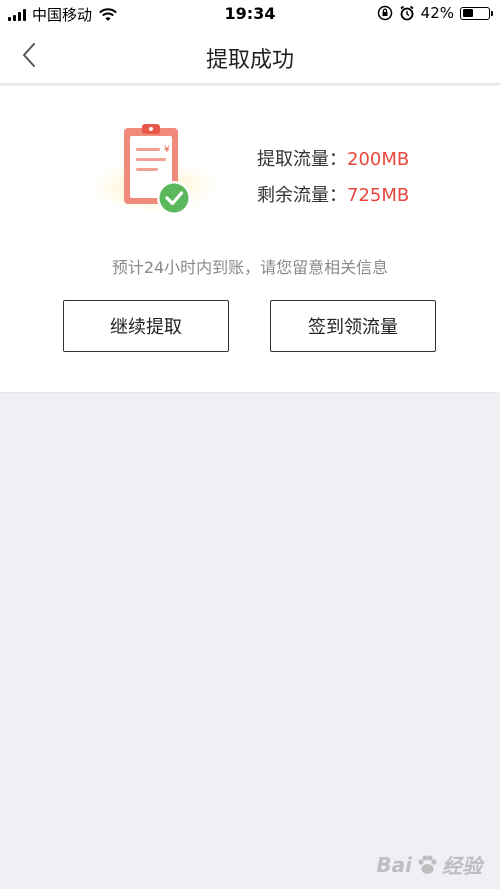  What do you see at coordinates (467, 13) in the screenshot?
I see `battery-level` at bounding box center [467, 13].